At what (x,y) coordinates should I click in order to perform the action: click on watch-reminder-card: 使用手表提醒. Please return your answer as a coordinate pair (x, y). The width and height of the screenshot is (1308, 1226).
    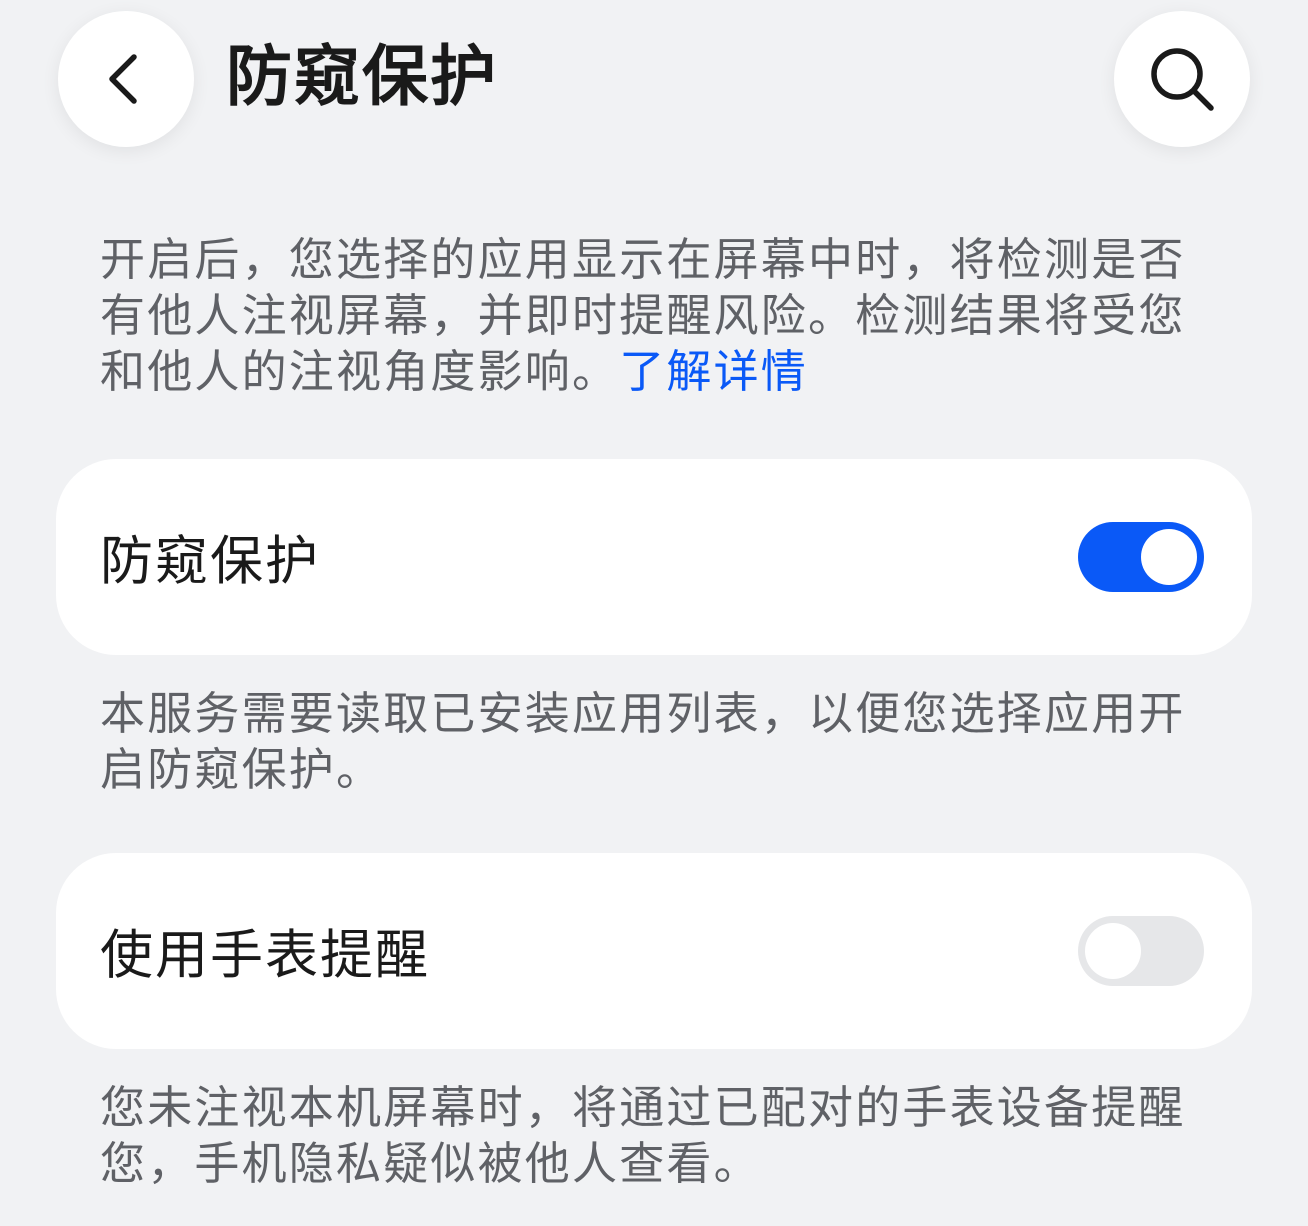
    Looking at the image, I should click on (654, 951).